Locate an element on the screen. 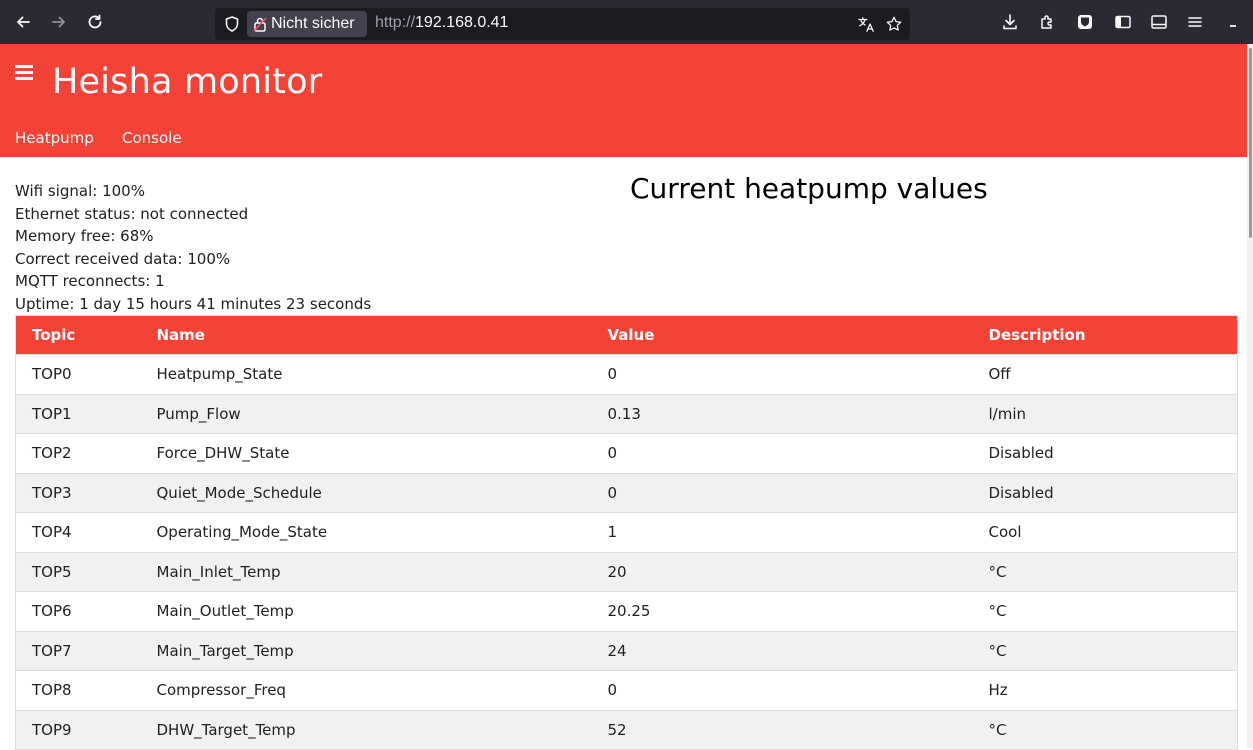  extensions-icon is located at coordinates (1047, 22).